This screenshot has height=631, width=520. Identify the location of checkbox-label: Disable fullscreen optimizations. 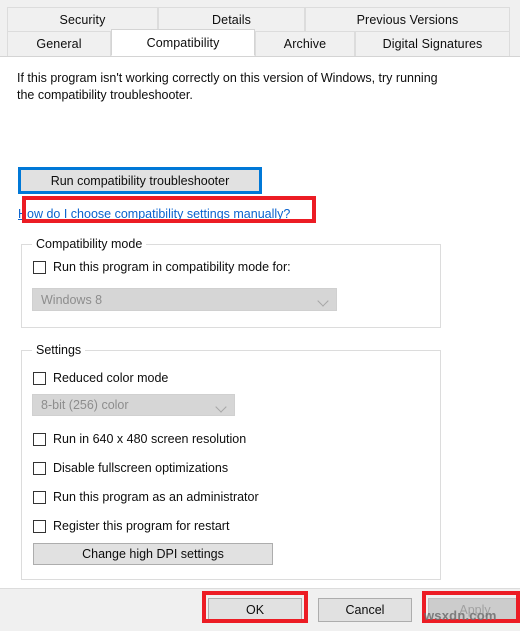
(141, 468).